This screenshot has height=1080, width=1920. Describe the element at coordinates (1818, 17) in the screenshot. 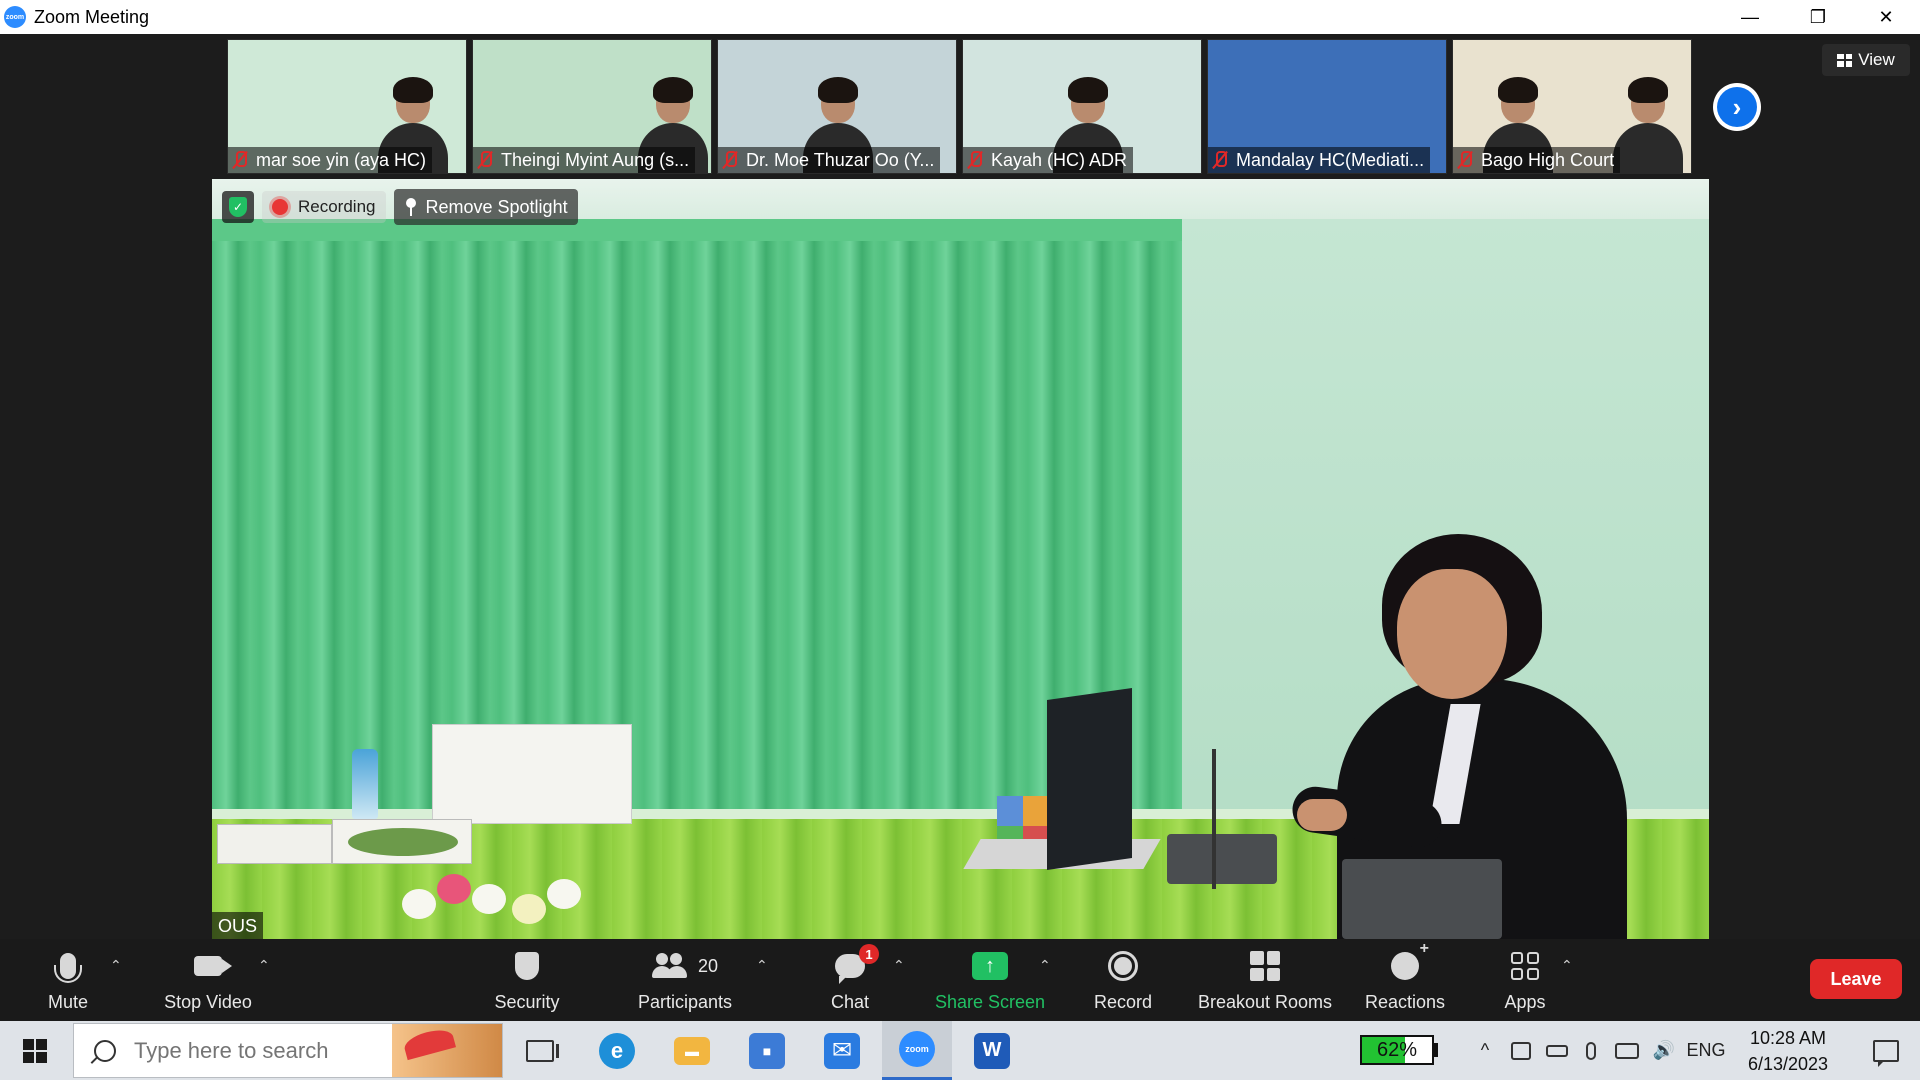

I see `restore-button: ❐` at that location.